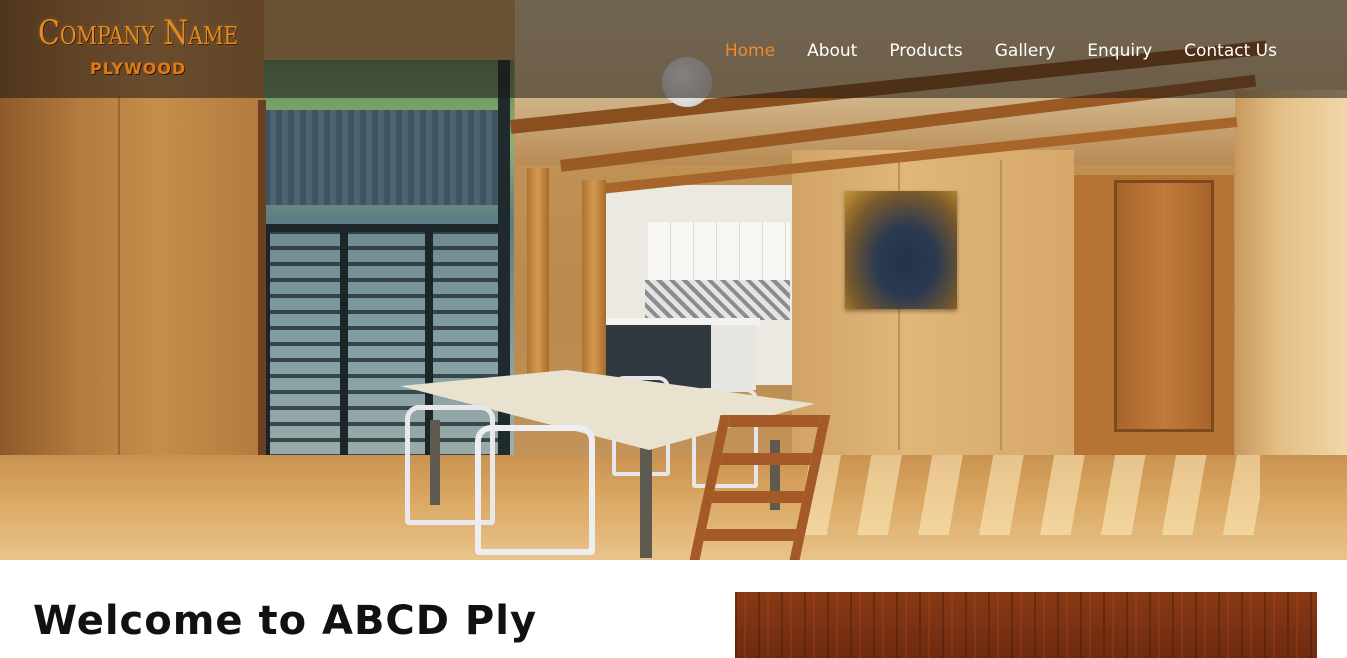  I want to click on nav-gallery: Gallery, so click(1025, 51).